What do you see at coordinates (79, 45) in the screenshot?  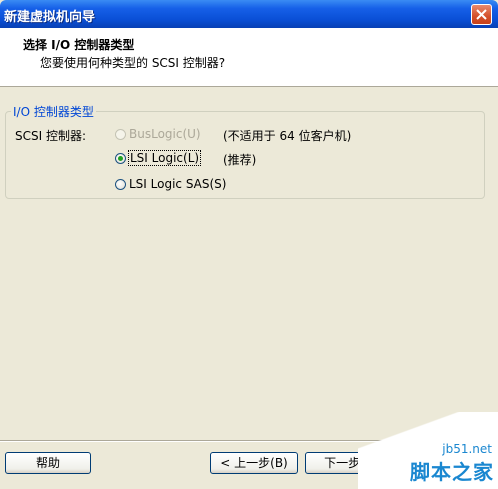 I see `page-title: 选择 I/O 控制器类型` at bounding box center [79, 45].